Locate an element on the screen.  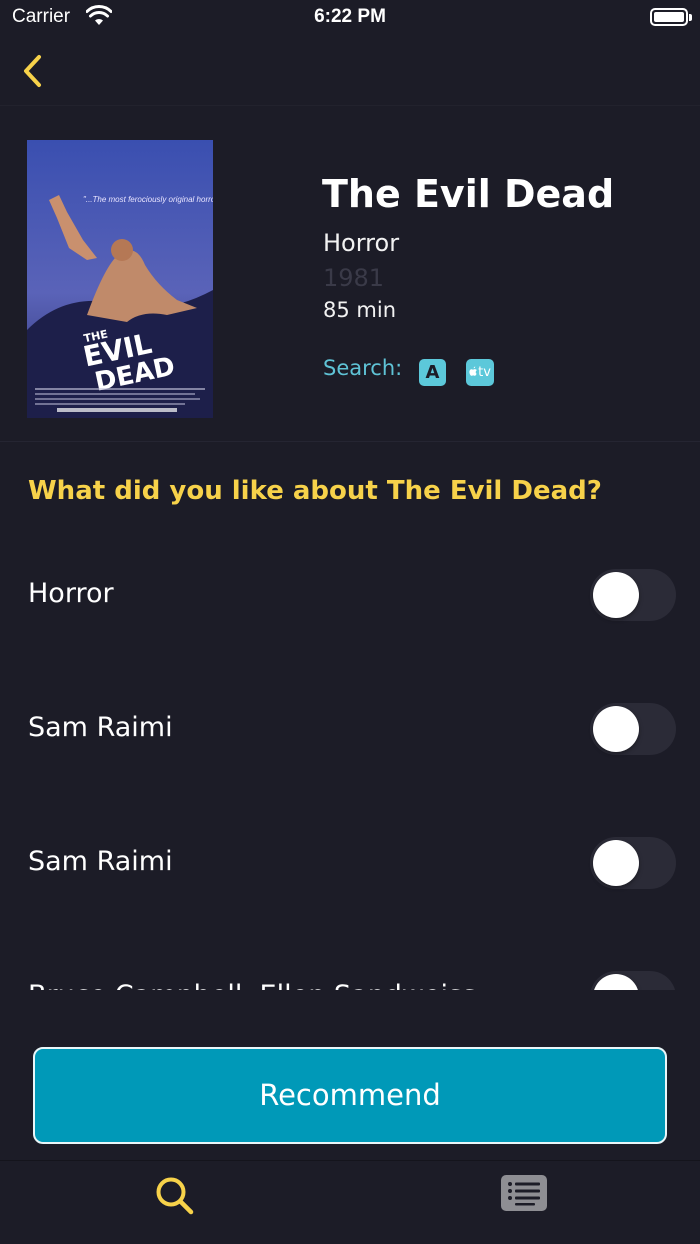
apple-tv-label: tv is located at coordinates (484, 372).